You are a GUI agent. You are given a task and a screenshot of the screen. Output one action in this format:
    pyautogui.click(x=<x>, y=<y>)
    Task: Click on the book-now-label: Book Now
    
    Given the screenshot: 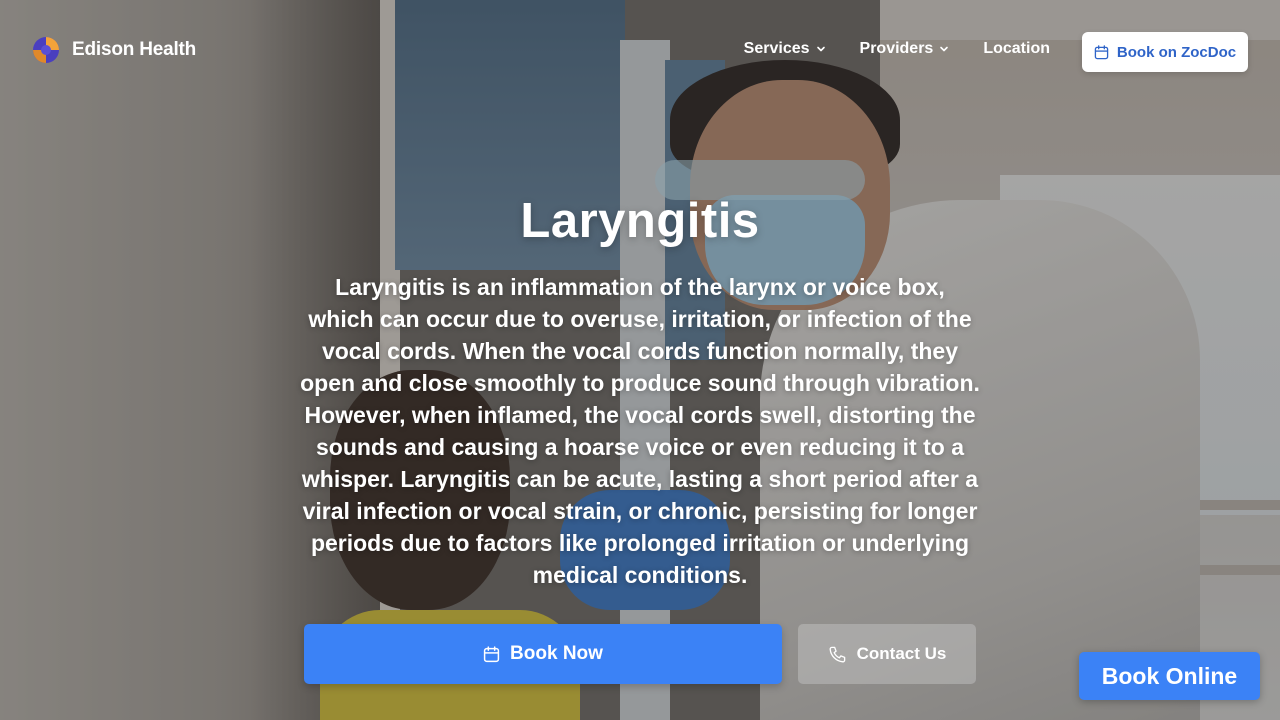 What is the action you would take?
    pyautogui.click(x=556, y=653)
    